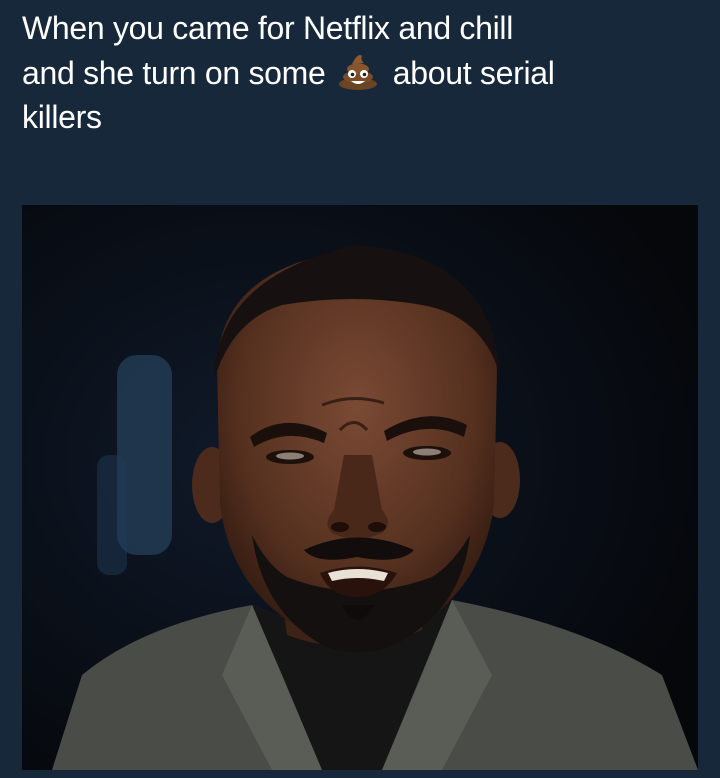 The image size is (720, 778). I want to click on caption-line-2: and she turn on some about serial, so click(367, 72).